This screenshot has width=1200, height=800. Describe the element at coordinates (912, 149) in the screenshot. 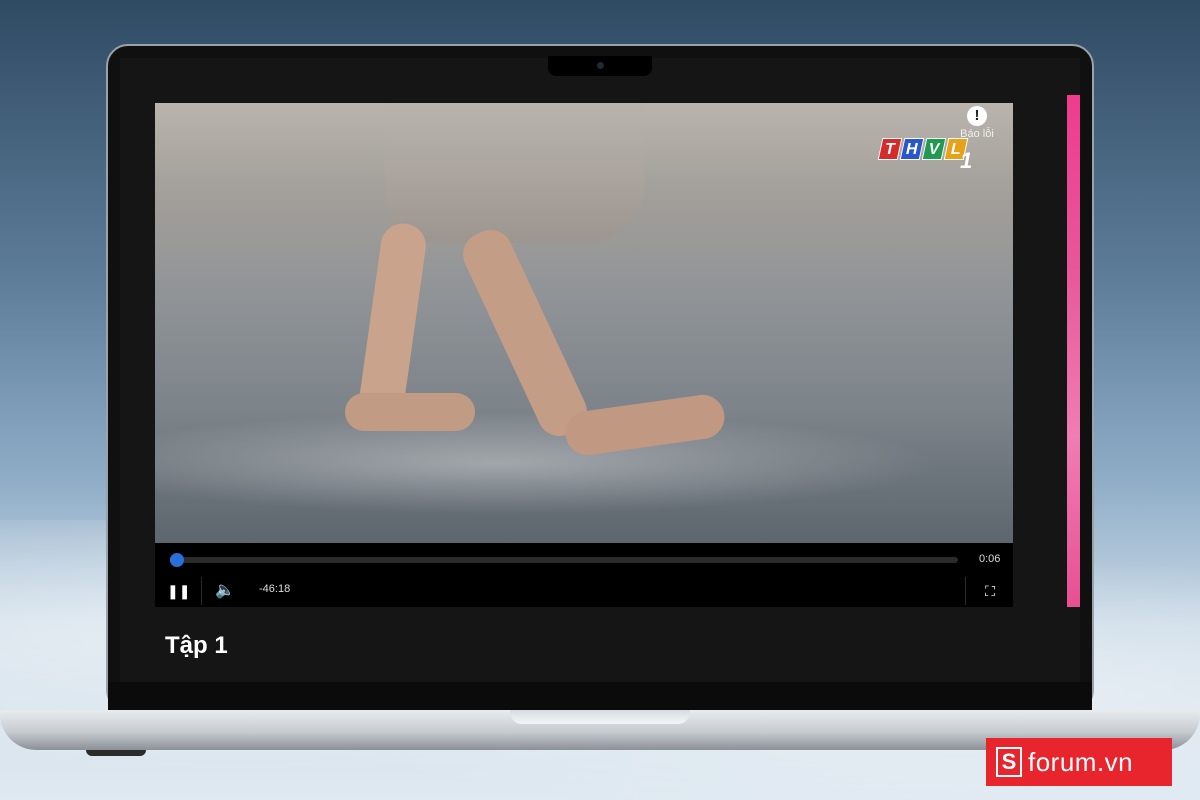

I see `logo-letter: H` at that location.